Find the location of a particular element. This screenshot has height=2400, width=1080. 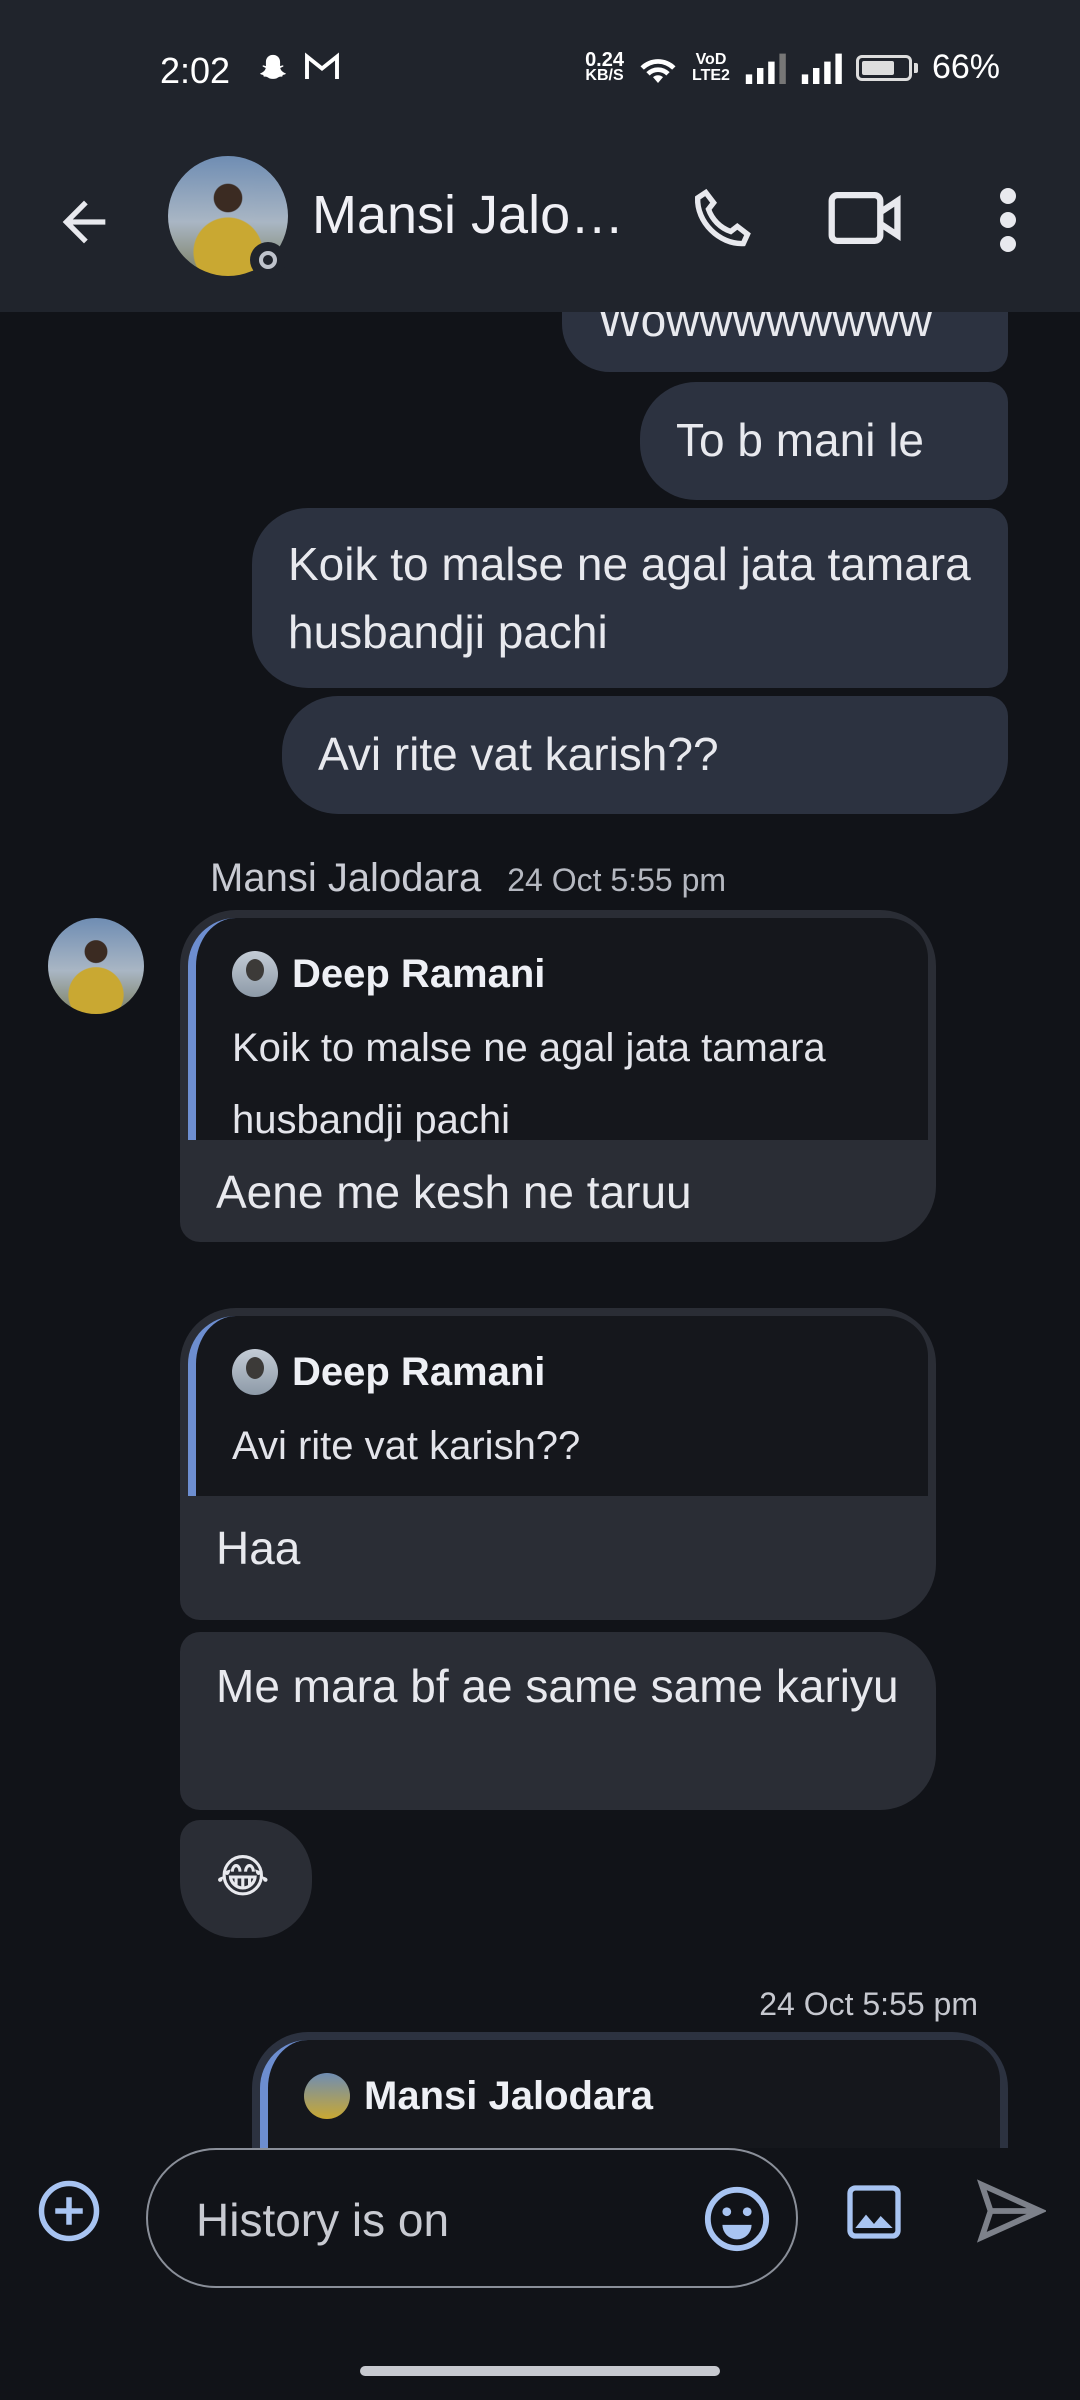

phone-icon is located at coordinates (722, 217).